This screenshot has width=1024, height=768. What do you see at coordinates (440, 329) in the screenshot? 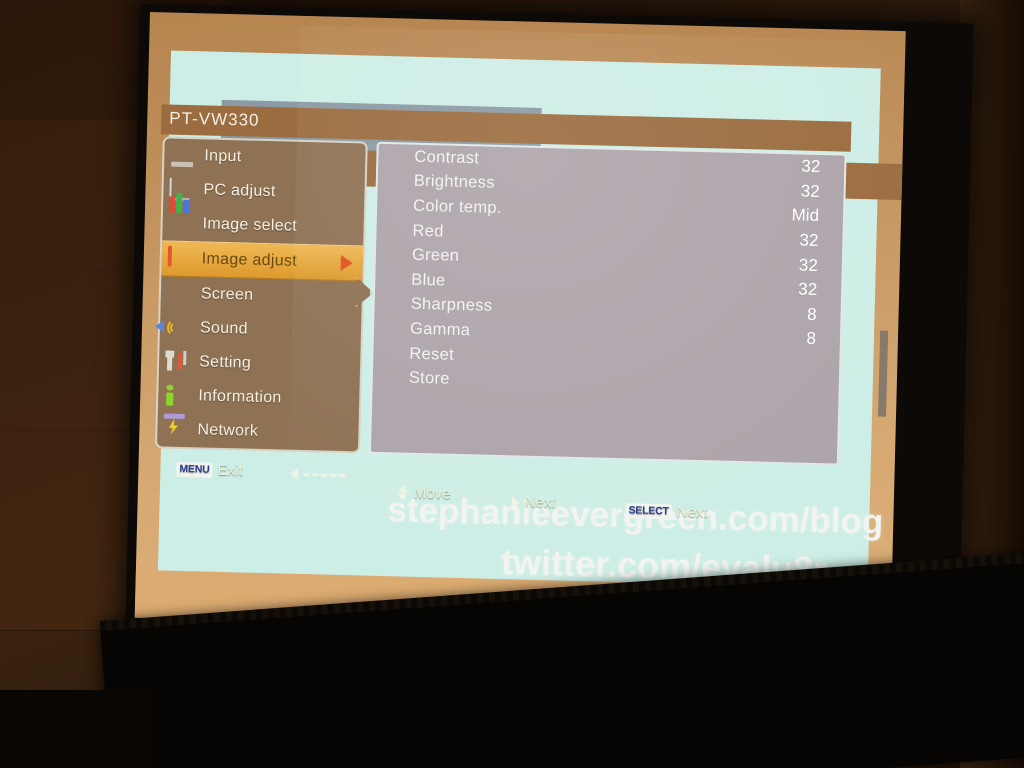
I see `setting-name: Gamma` at bounding box center [440, 329].